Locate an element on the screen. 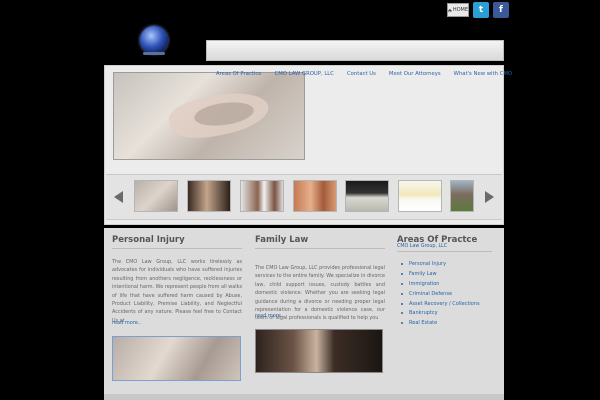 This screenshot has width=600, height=400. thumbnail-couple is located at coordinates (209, 196).